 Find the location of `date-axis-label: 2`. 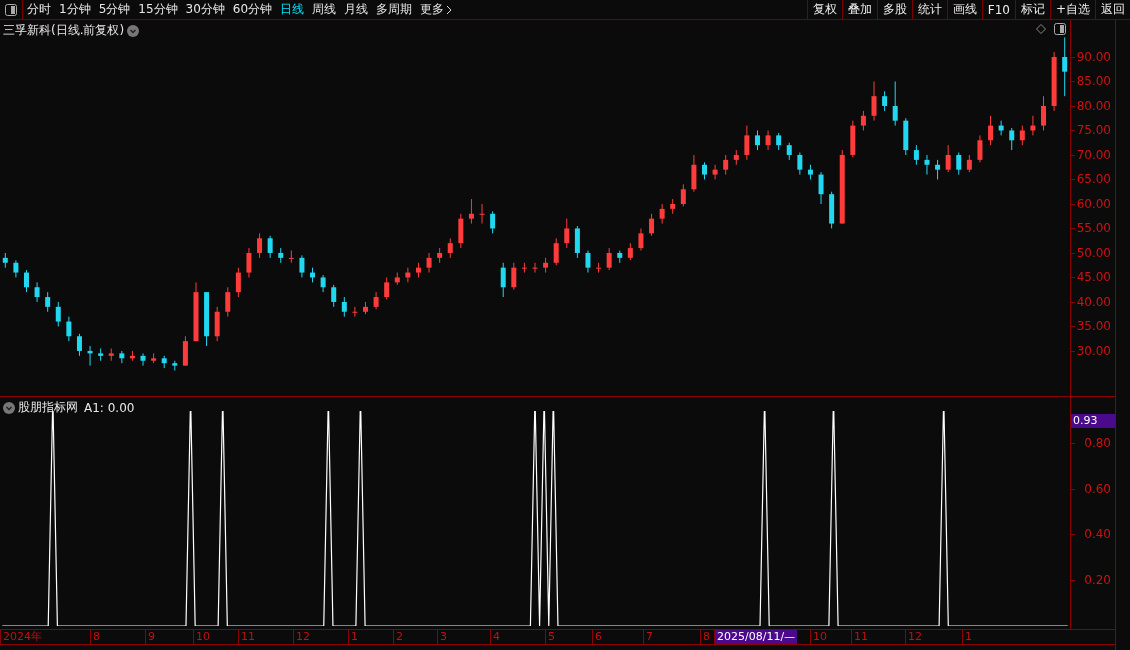

date-axis-label: 2 is located at coordinates (399, 637).